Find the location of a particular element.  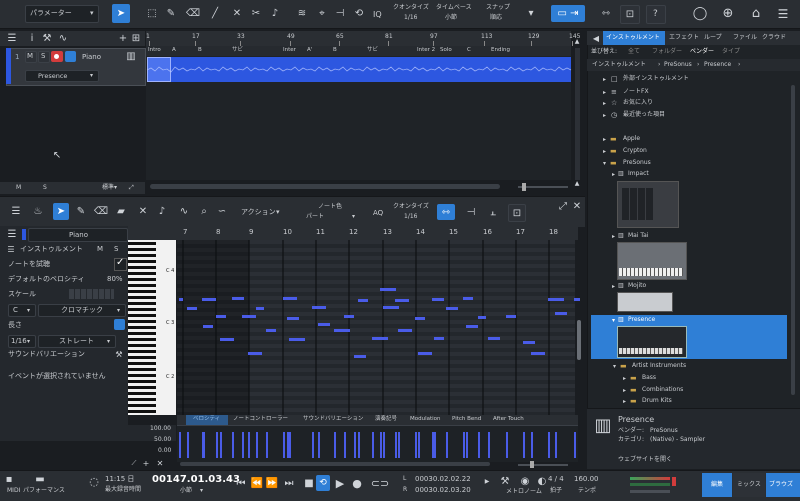

tempo-value: 160.00 is located at coordinates (586, 479).